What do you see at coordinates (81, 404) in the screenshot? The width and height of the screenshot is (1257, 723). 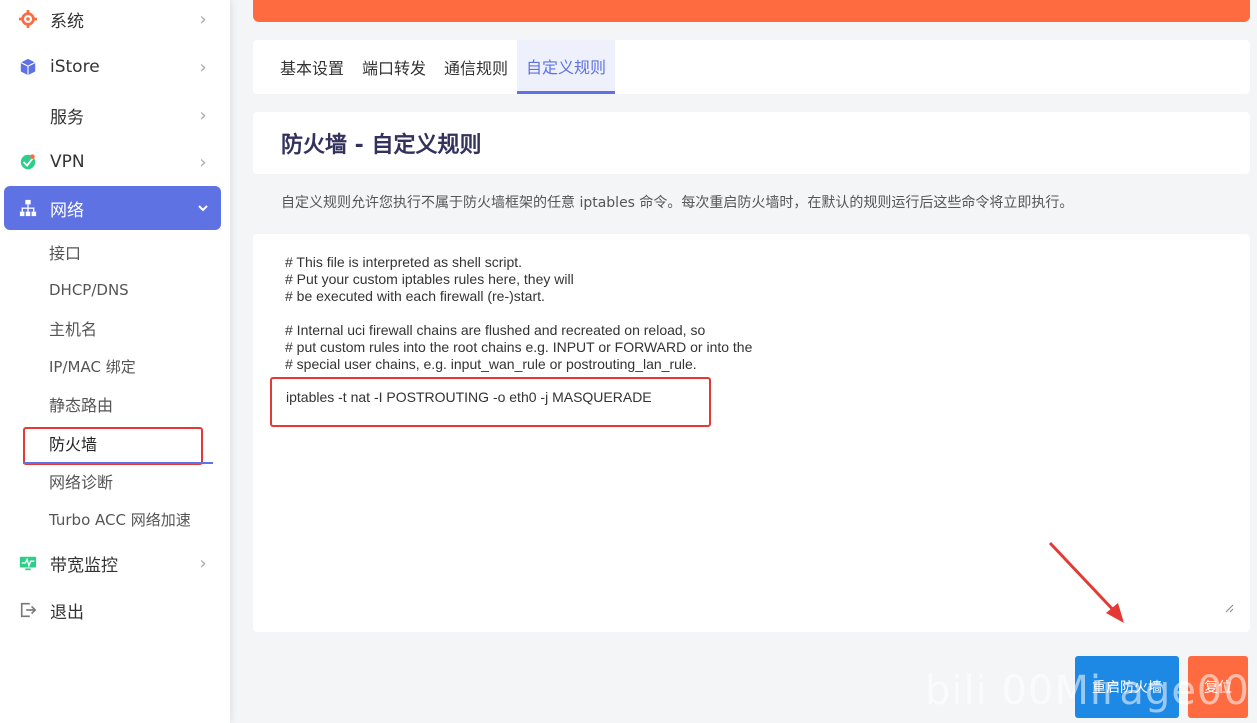 I see `sidebar-sub-static-routes: 静态路由` at bounding box center [81, 404].